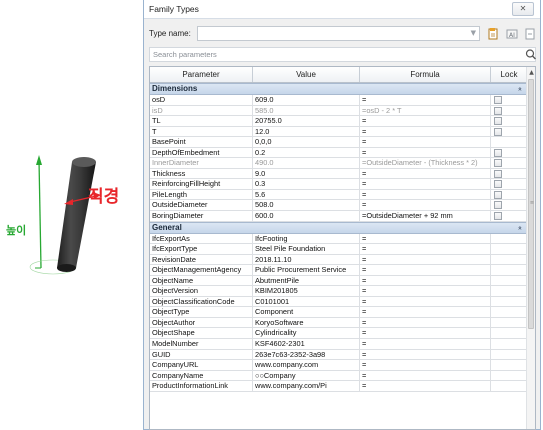 This screenshot has height=430, width=543. What do you see at coordinates (306, 238) in the screenshot?
I see `value-cell: IfcFooting` at bounding box center [306, 238].